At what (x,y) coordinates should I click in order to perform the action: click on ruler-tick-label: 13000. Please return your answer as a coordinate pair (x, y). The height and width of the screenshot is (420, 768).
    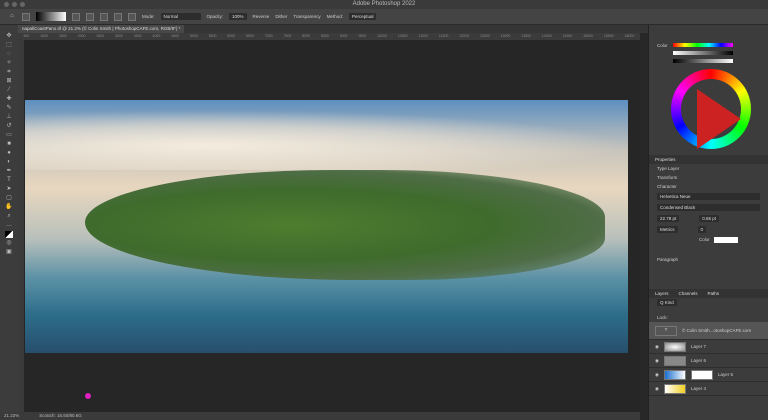
    Looking at the image, I should click on (505, 36).